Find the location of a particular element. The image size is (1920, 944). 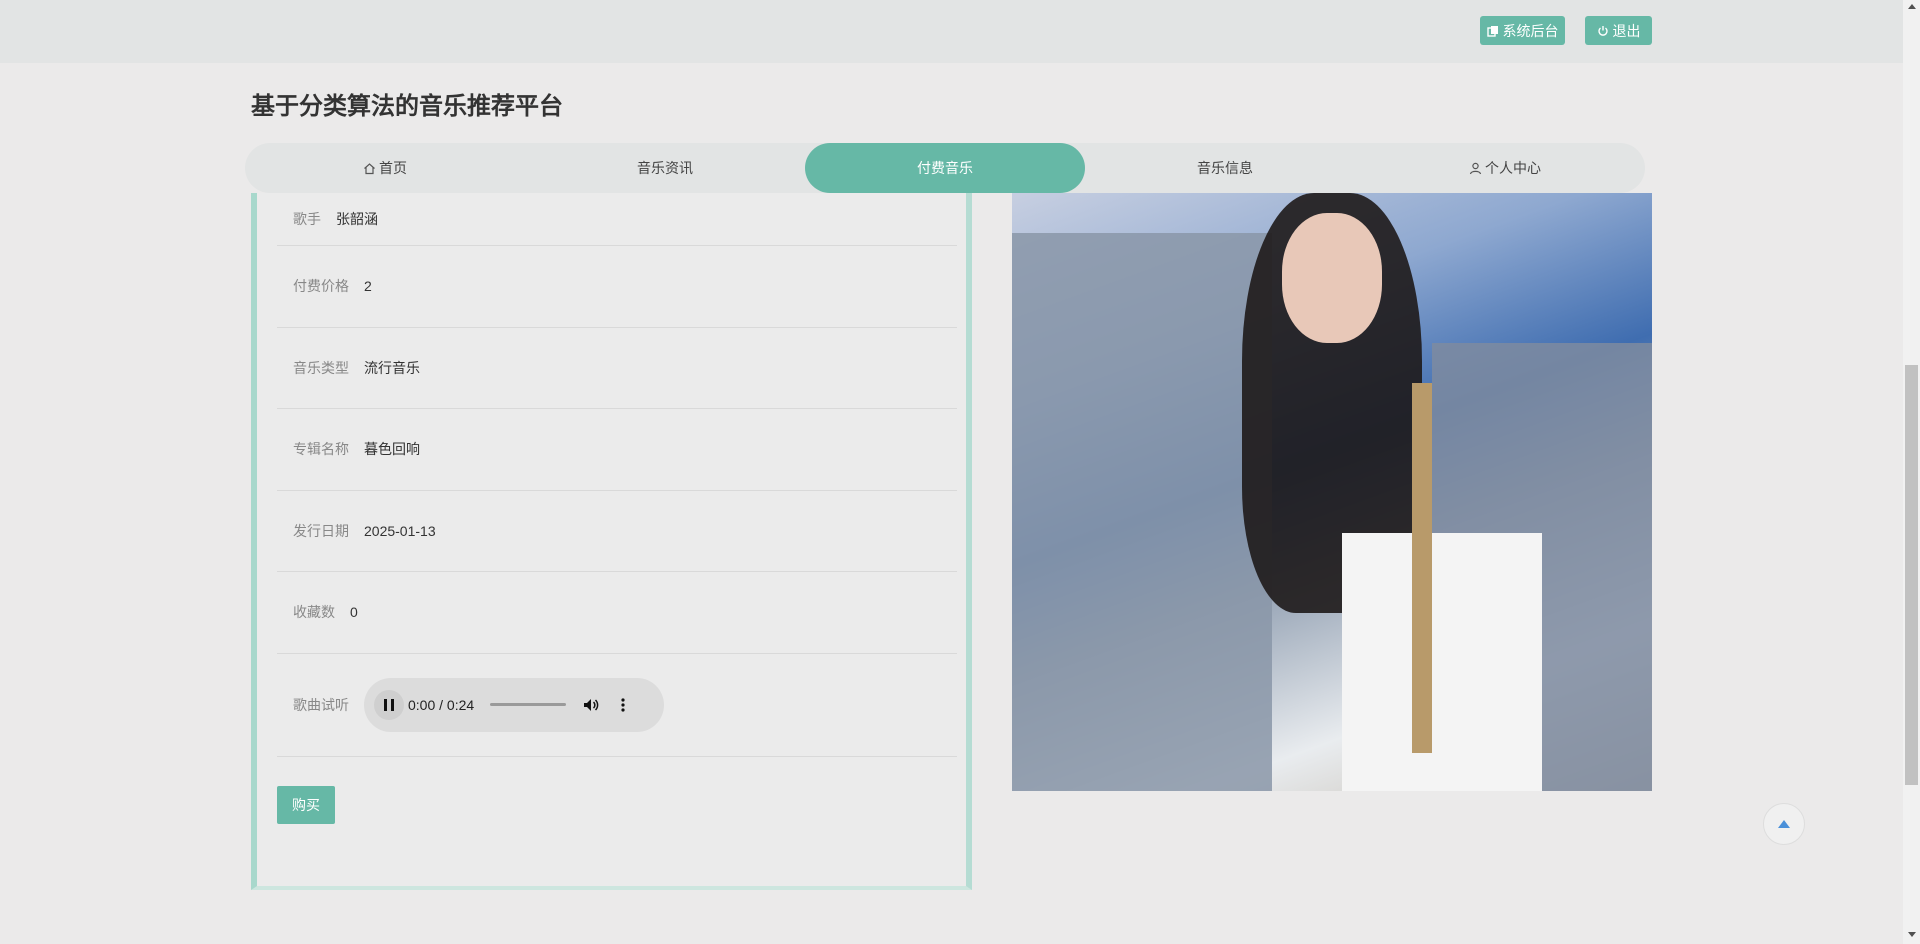

nav-item-home: 首页 is located at coordinates (385, 168).